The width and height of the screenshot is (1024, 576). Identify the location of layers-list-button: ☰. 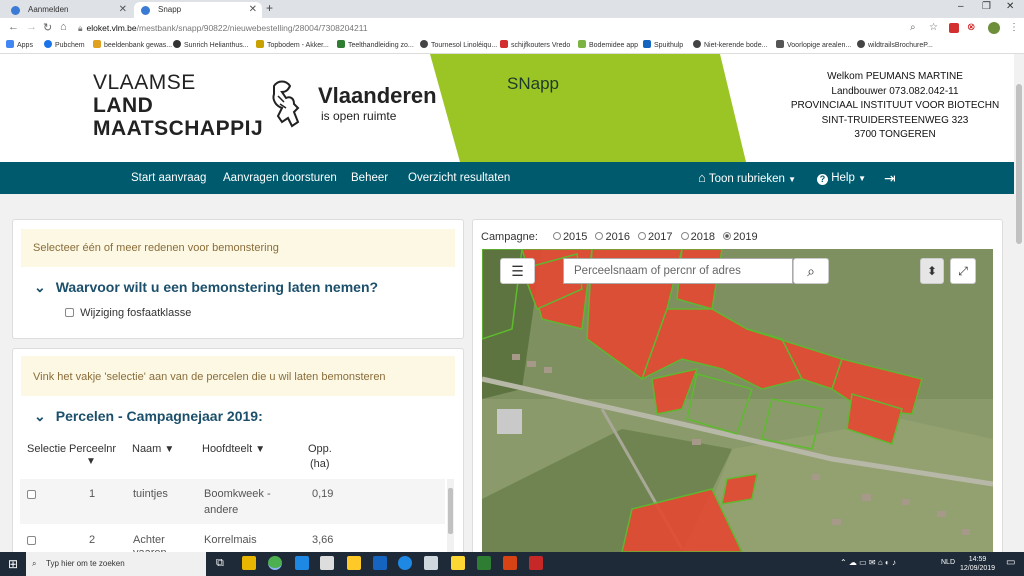
(517, 271).